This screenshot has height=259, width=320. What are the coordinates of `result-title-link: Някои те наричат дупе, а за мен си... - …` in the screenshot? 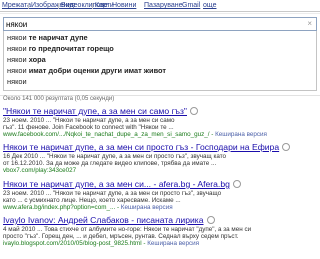 It's located at (122, 184).